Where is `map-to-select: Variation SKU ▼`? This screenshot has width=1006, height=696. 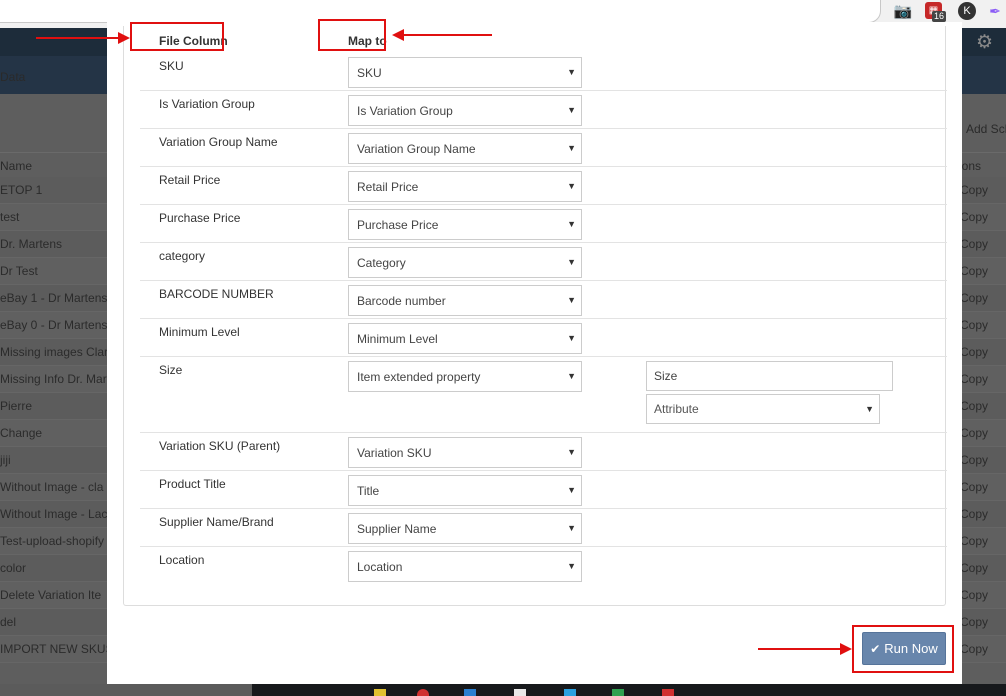 map-to-select: Variation SKU ▼ is located at coordinates (465, 452).